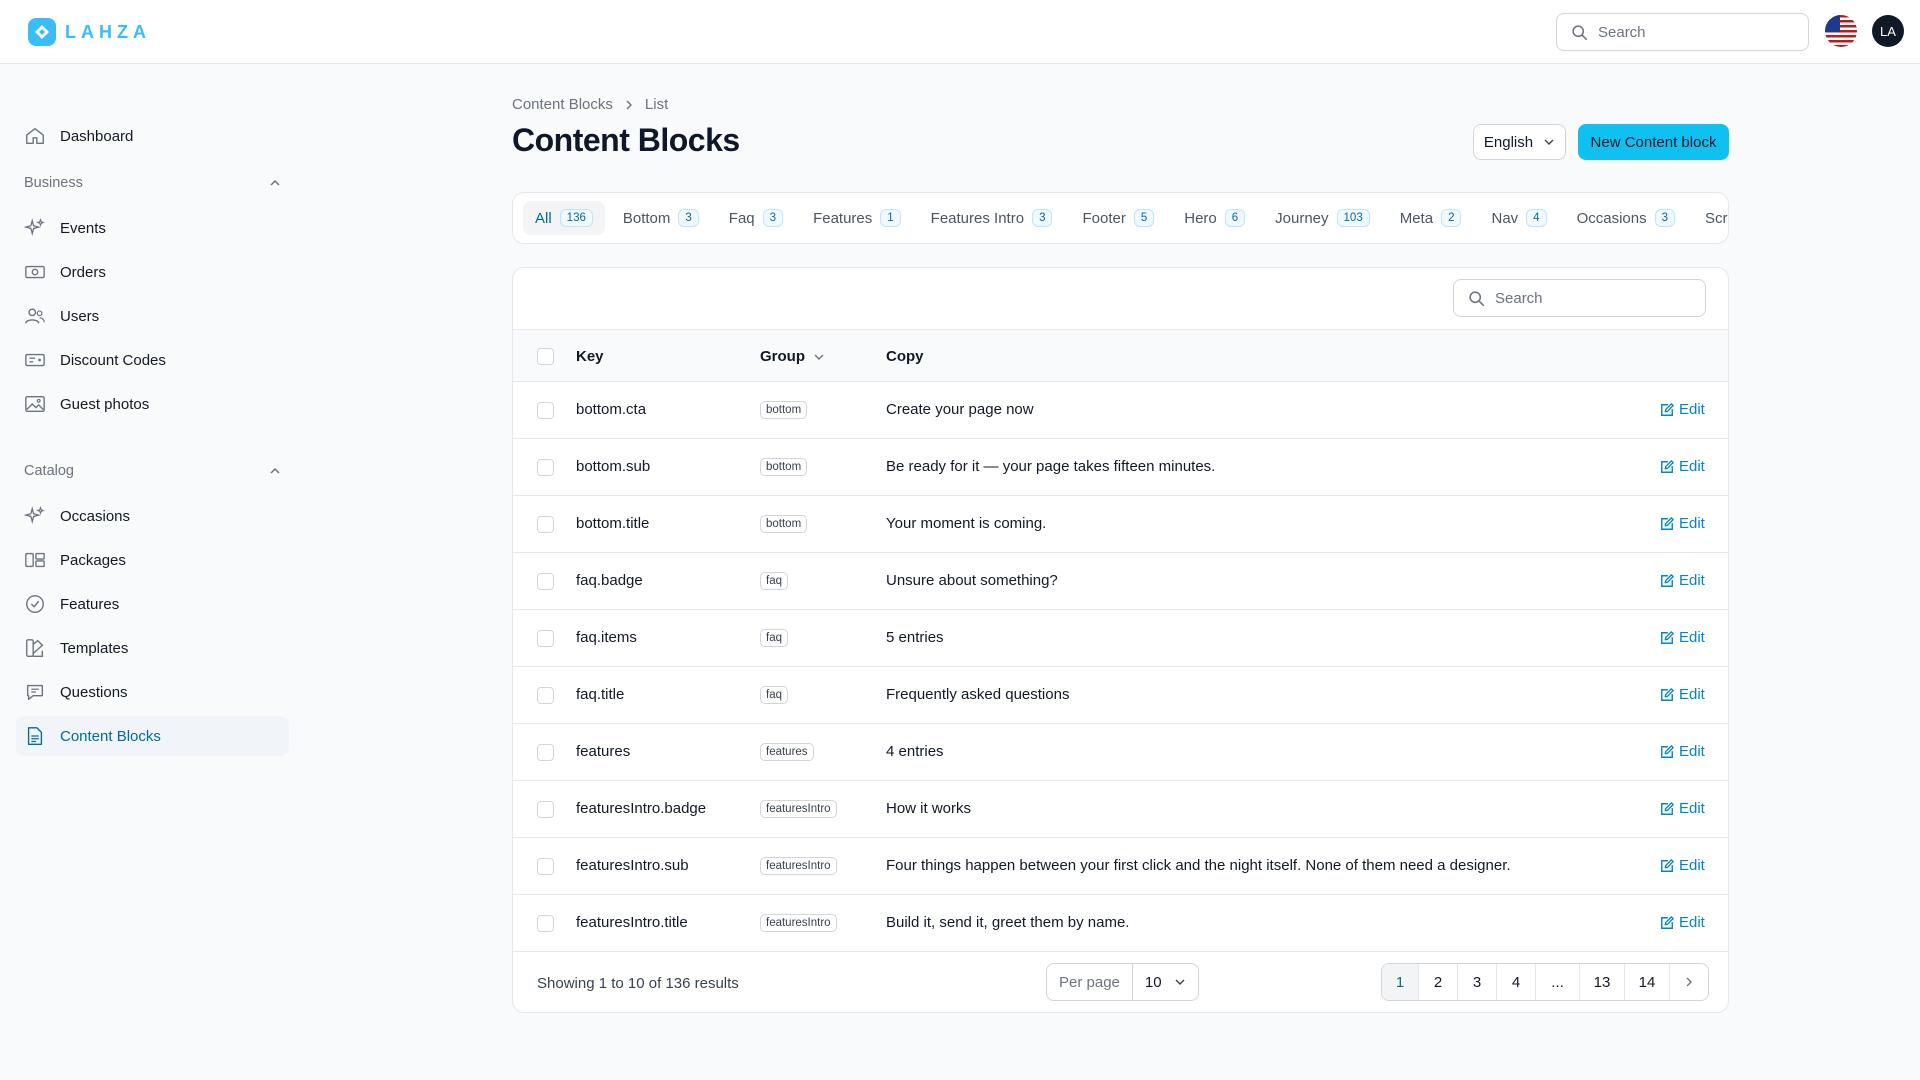 This screenshot has height=1080, width=1920. I want to click on sidebar-item-dashboard: Dashboard, so click(152, 136).